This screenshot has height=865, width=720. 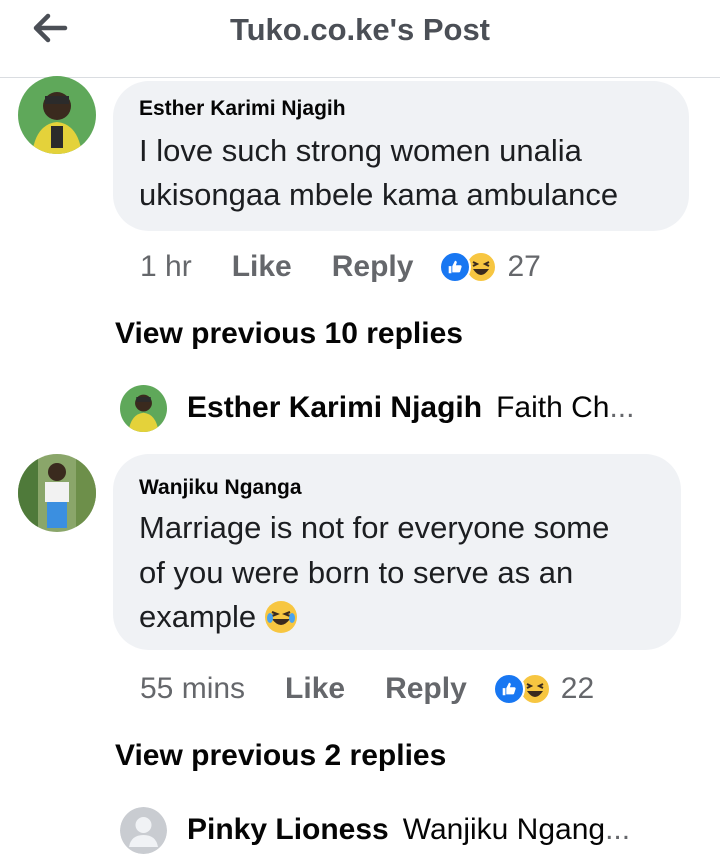 I want to click on comment-text-line: of you were born to serve as an, so click(x=356, y=572).